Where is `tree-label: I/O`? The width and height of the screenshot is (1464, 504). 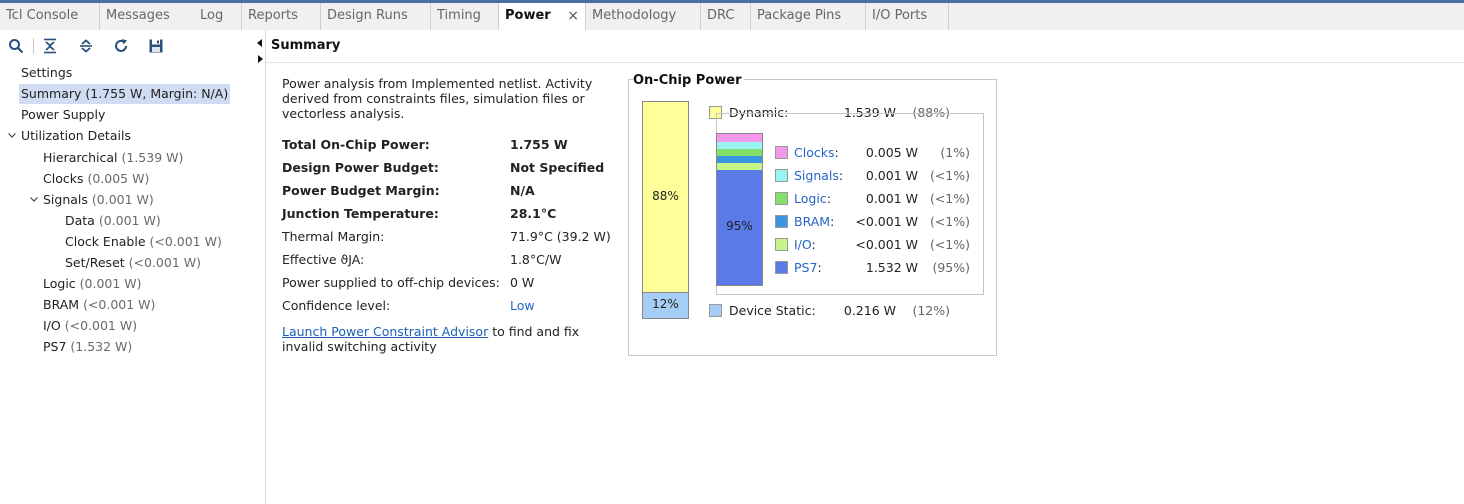 tree-label: I/O is located at coordinates (52, 325).